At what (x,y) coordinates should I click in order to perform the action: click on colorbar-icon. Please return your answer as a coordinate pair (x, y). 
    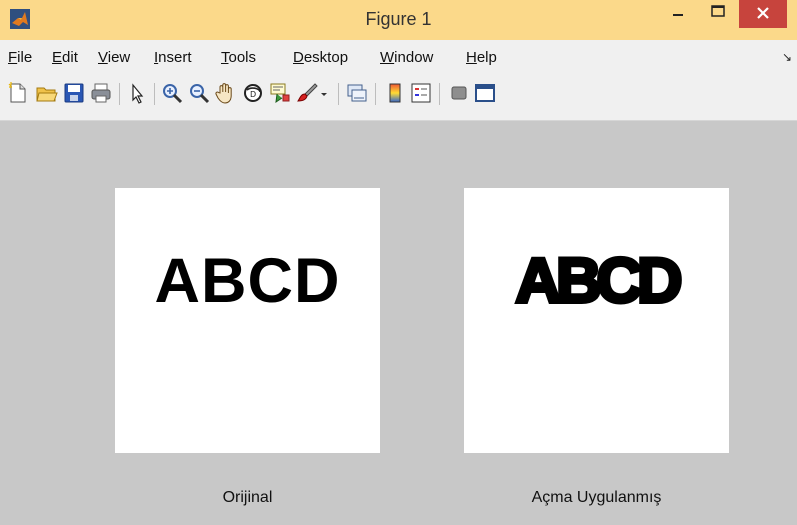
    Looking at the image, I should click on (395, 93).